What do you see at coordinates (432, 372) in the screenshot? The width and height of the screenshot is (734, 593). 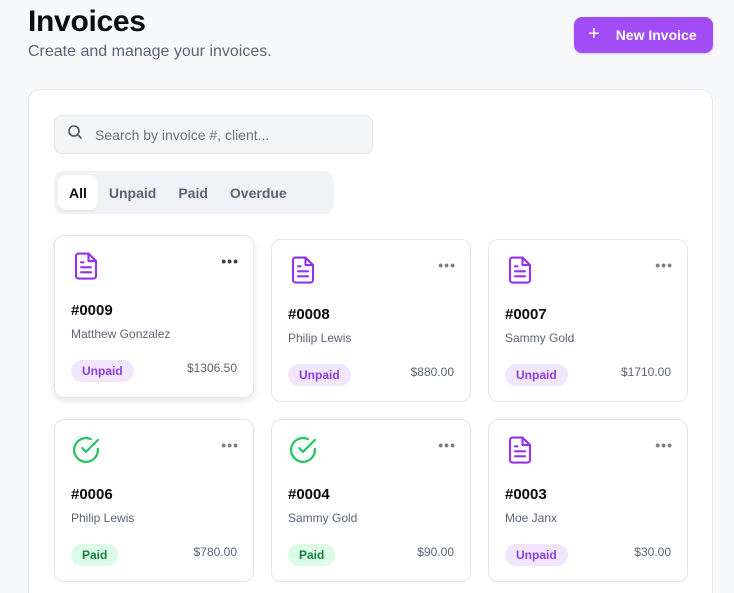 I see `invoice-amount: $880.00` at bounding box center [432, 372].